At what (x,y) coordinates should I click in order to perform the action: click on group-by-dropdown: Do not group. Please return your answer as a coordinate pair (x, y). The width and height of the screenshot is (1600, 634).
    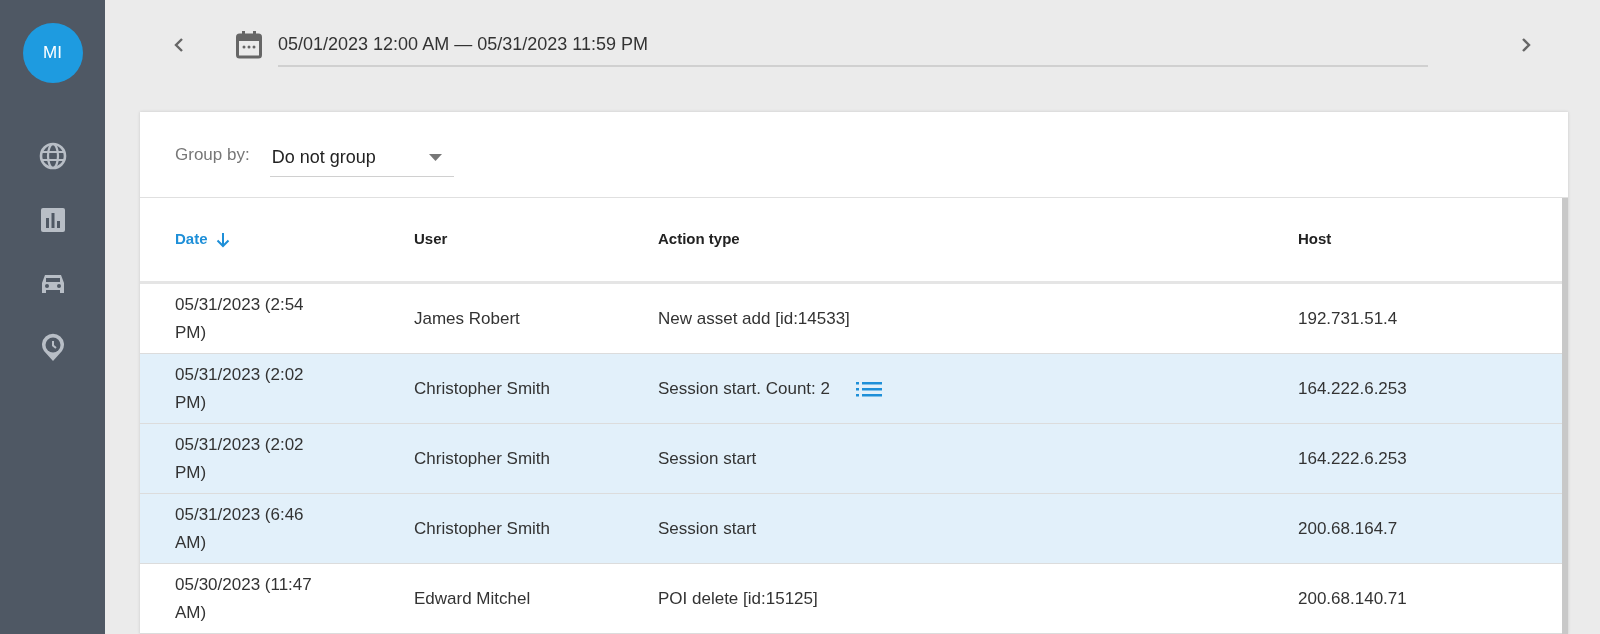
    Looking at the image, I should click on (361, 157).